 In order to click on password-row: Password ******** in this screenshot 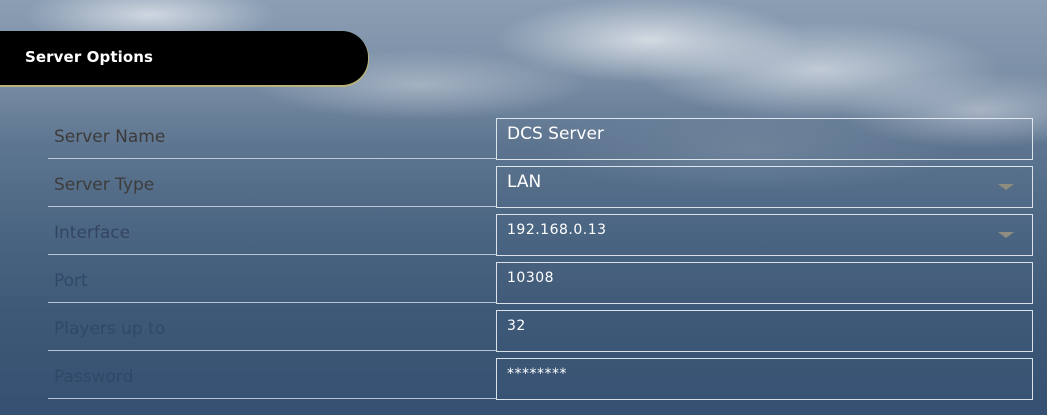, I will do `click(540, 381)`.